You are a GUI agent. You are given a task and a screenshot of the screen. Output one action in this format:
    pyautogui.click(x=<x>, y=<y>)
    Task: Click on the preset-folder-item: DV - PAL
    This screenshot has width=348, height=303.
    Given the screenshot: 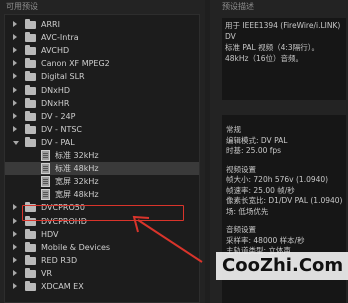 What is the action you would take?
    pyautogui.click(x=102, y=142)
    